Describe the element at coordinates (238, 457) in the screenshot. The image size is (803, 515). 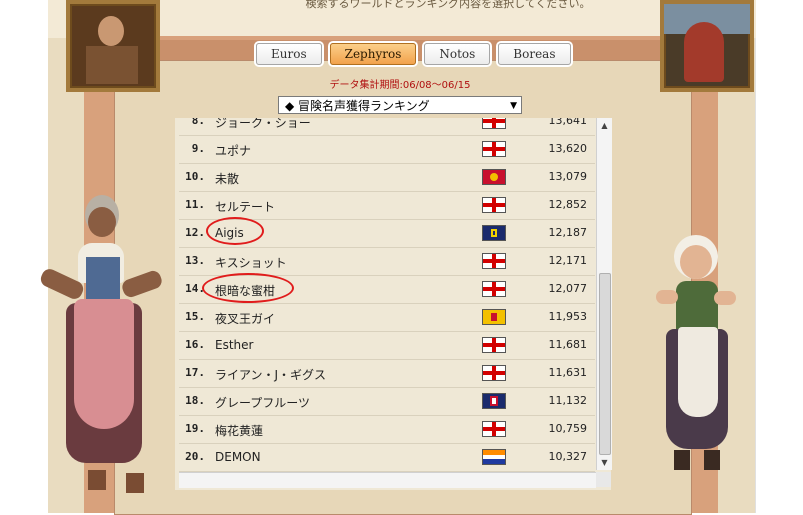
I see `player-name: DEMON` at that location.